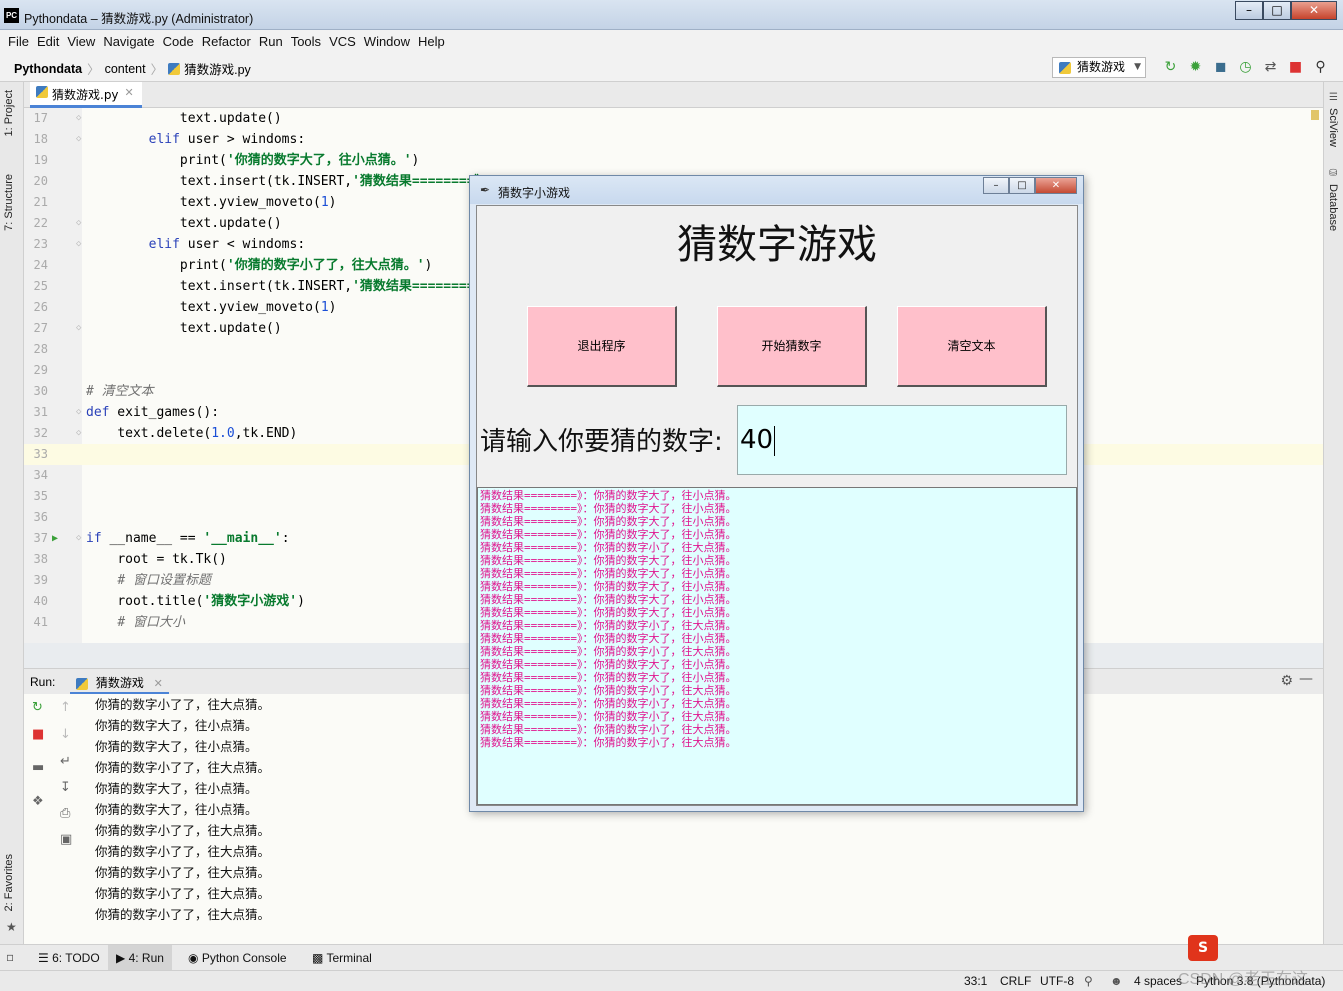 This screenshot has height=991, width=1343. I want to click on line-number: 41, so click(40, 622).